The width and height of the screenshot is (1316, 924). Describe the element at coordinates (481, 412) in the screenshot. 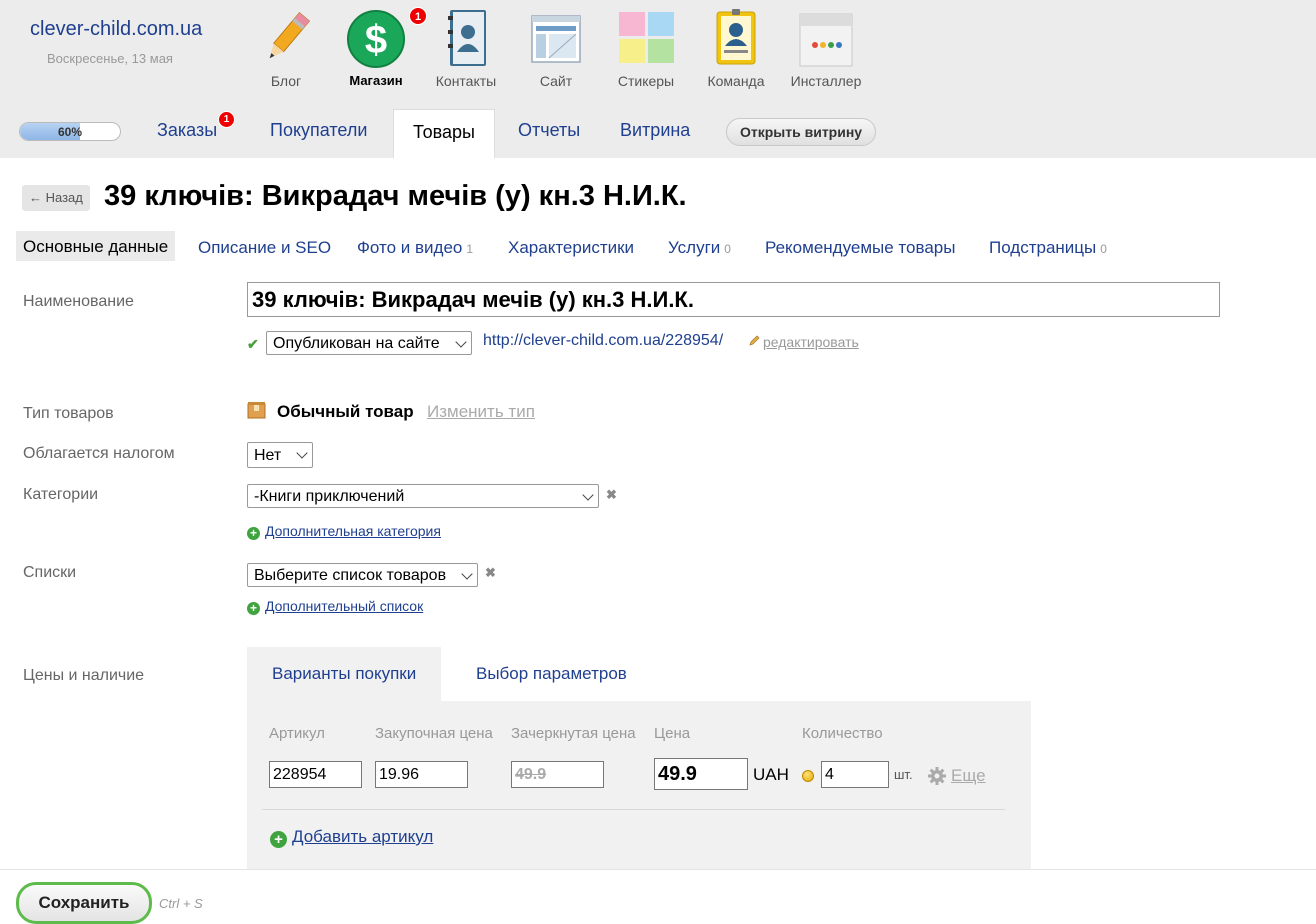

I see `change-type-link: Изменить тип` at that location.